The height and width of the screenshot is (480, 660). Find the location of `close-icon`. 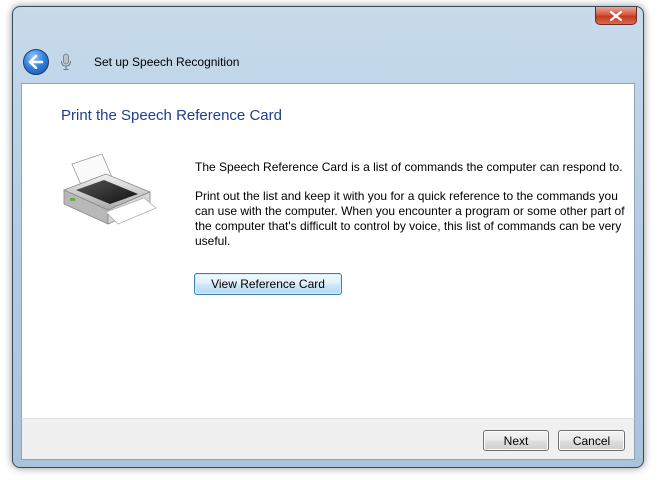

close-icon is located at coordinates (616, 15).